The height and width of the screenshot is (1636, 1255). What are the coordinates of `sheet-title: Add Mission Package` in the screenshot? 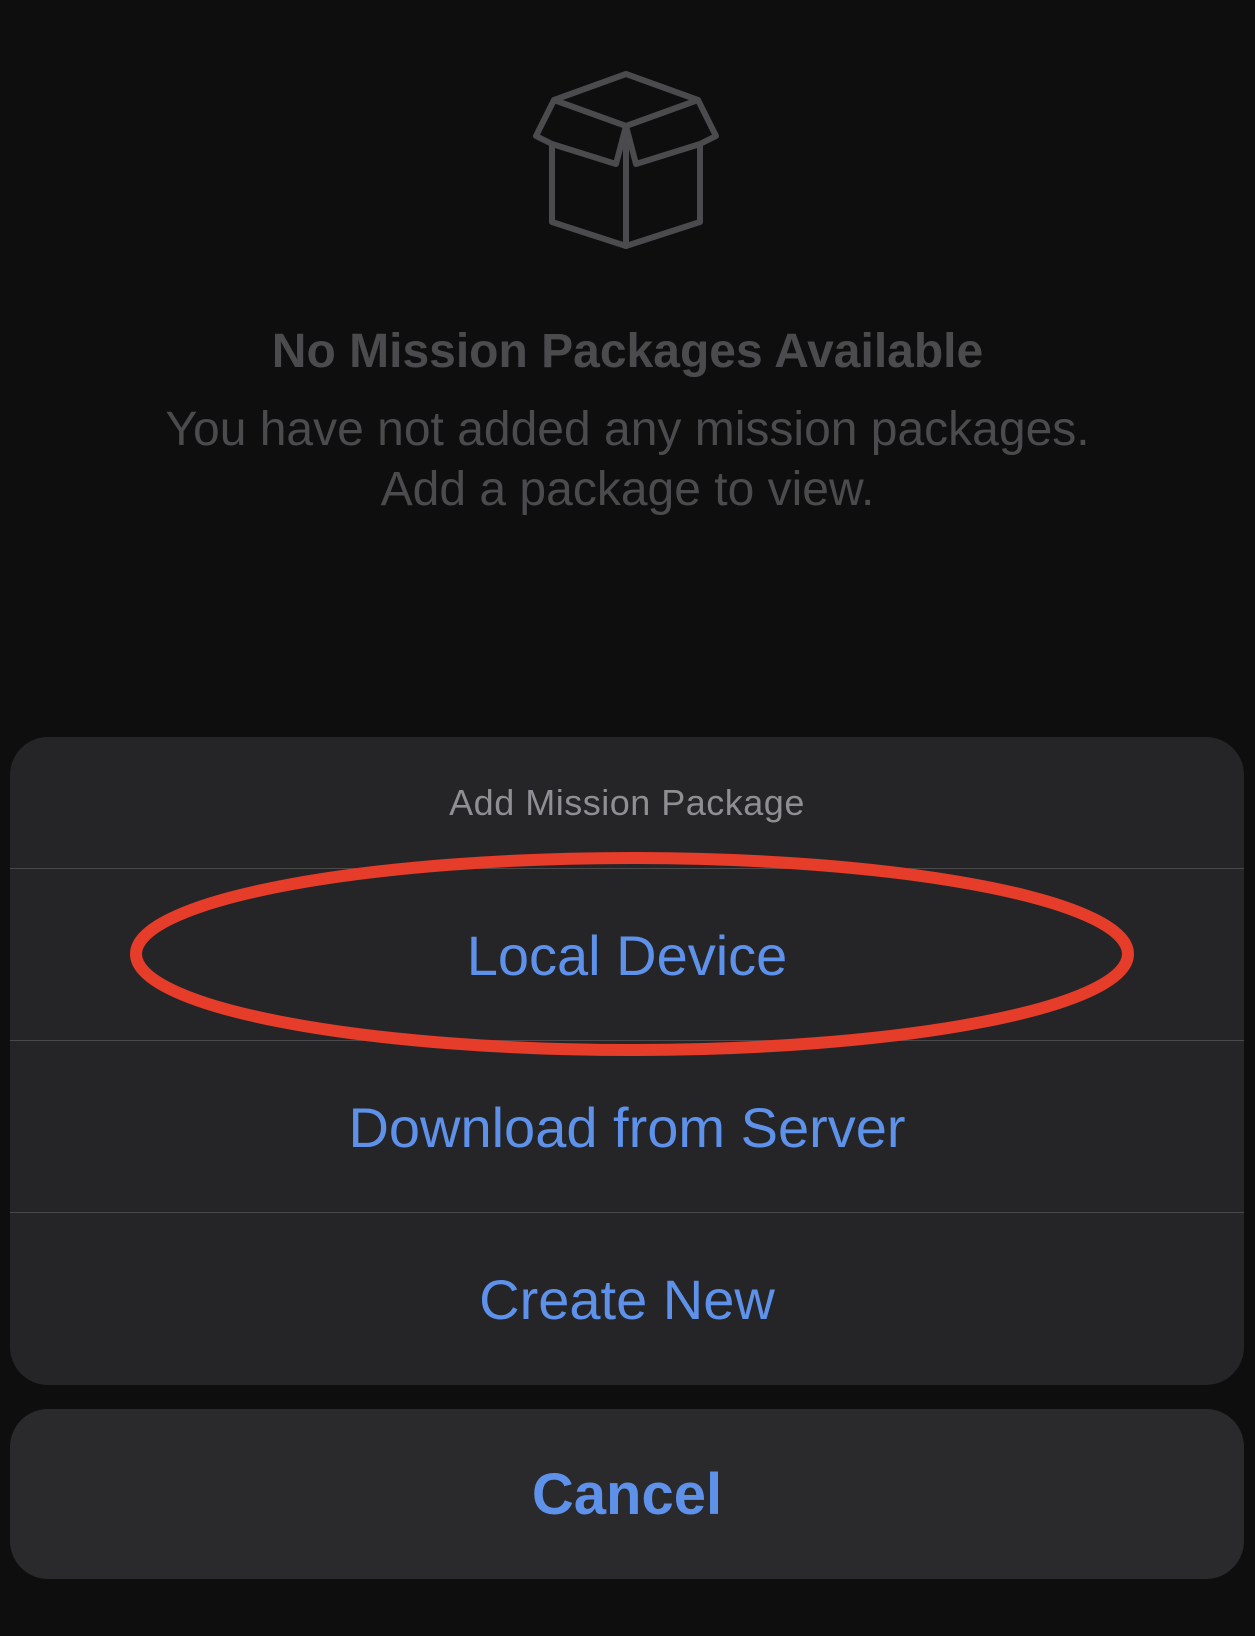 It's located at (627, 802).